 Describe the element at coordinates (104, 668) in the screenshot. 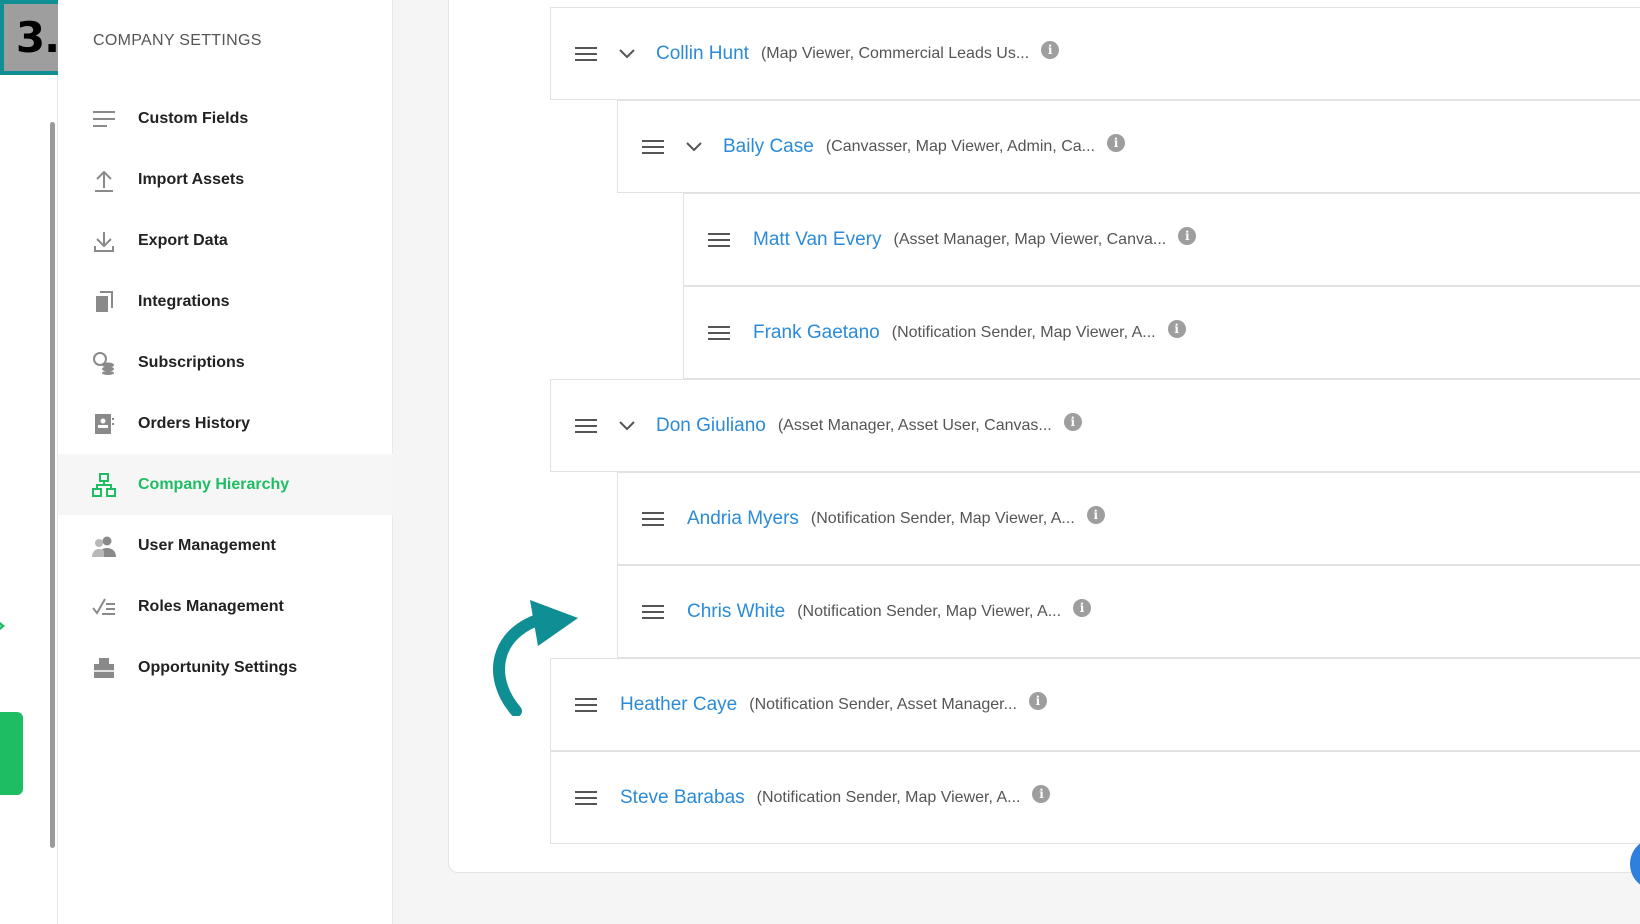

I see `briefcase-icon` at that location.